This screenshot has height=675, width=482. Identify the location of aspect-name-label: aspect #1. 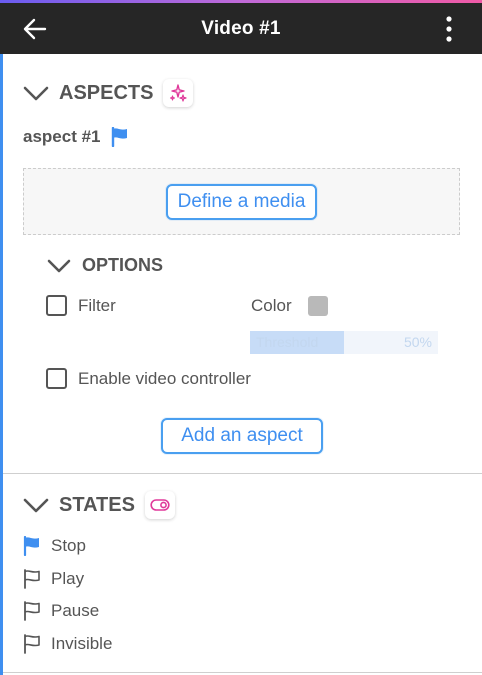
(62, 136).